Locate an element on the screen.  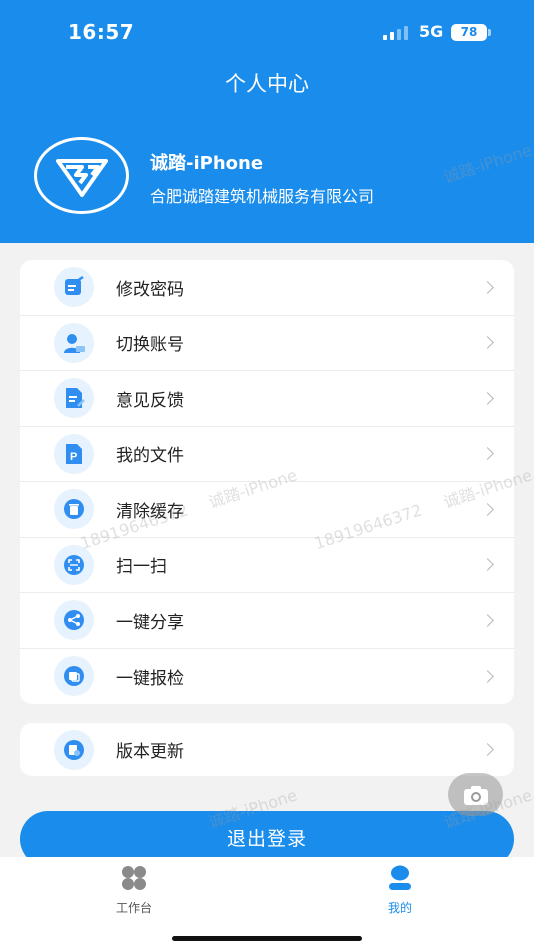
scan-icon is located at coordinates (74, 564).